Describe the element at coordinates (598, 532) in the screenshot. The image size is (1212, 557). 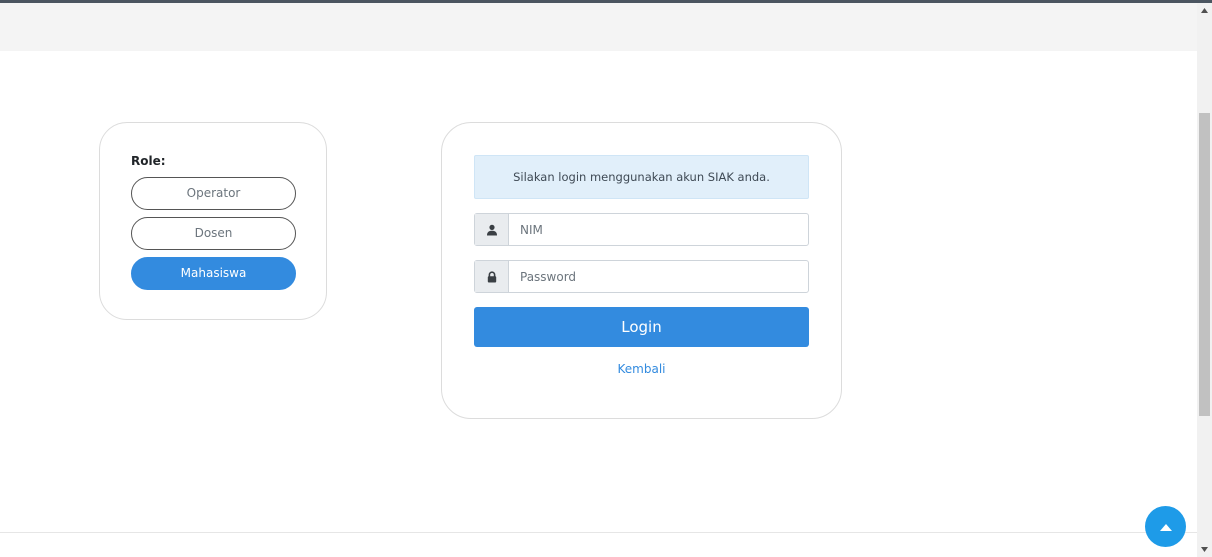
I see `footer-divider` at that location.